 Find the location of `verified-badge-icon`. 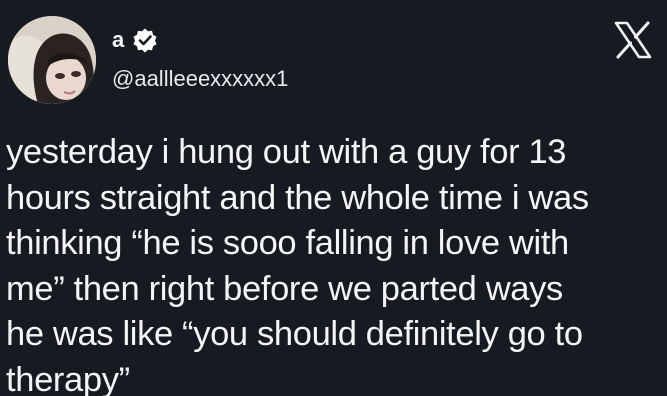

verified-badge-icon is located at coordinates (145, 40).